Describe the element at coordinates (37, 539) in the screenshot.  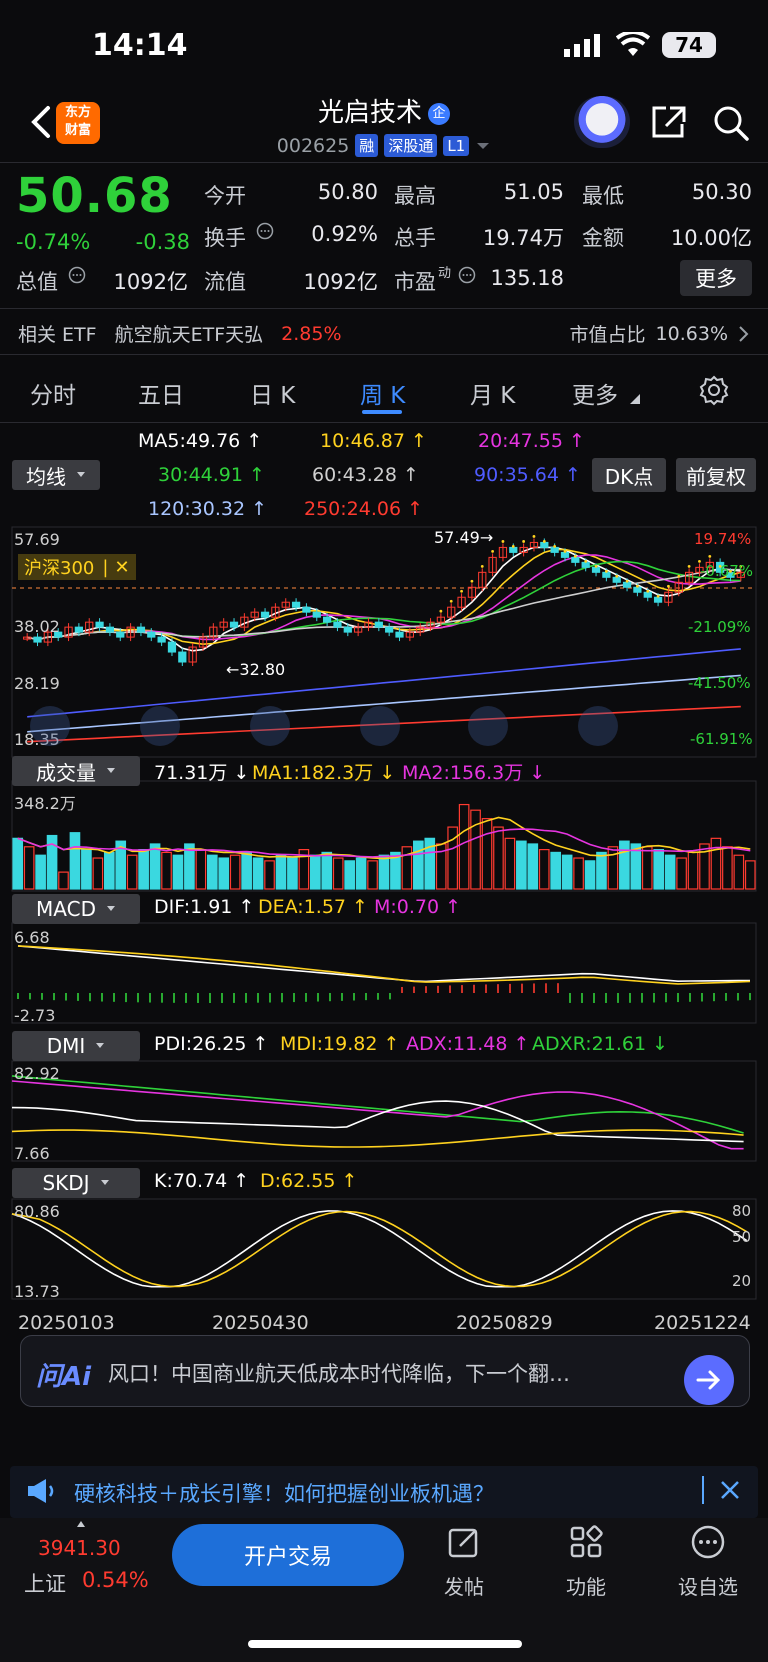
I see `y-tick-top: 57.69` at that location.